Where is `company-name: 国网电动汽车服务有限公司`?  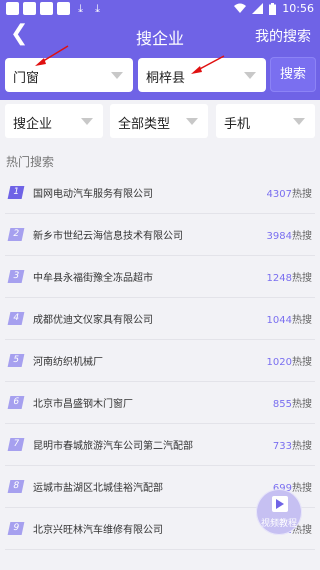
company-name: 国网电动汽车服务有限公司 is located at coordinates (93, 194).